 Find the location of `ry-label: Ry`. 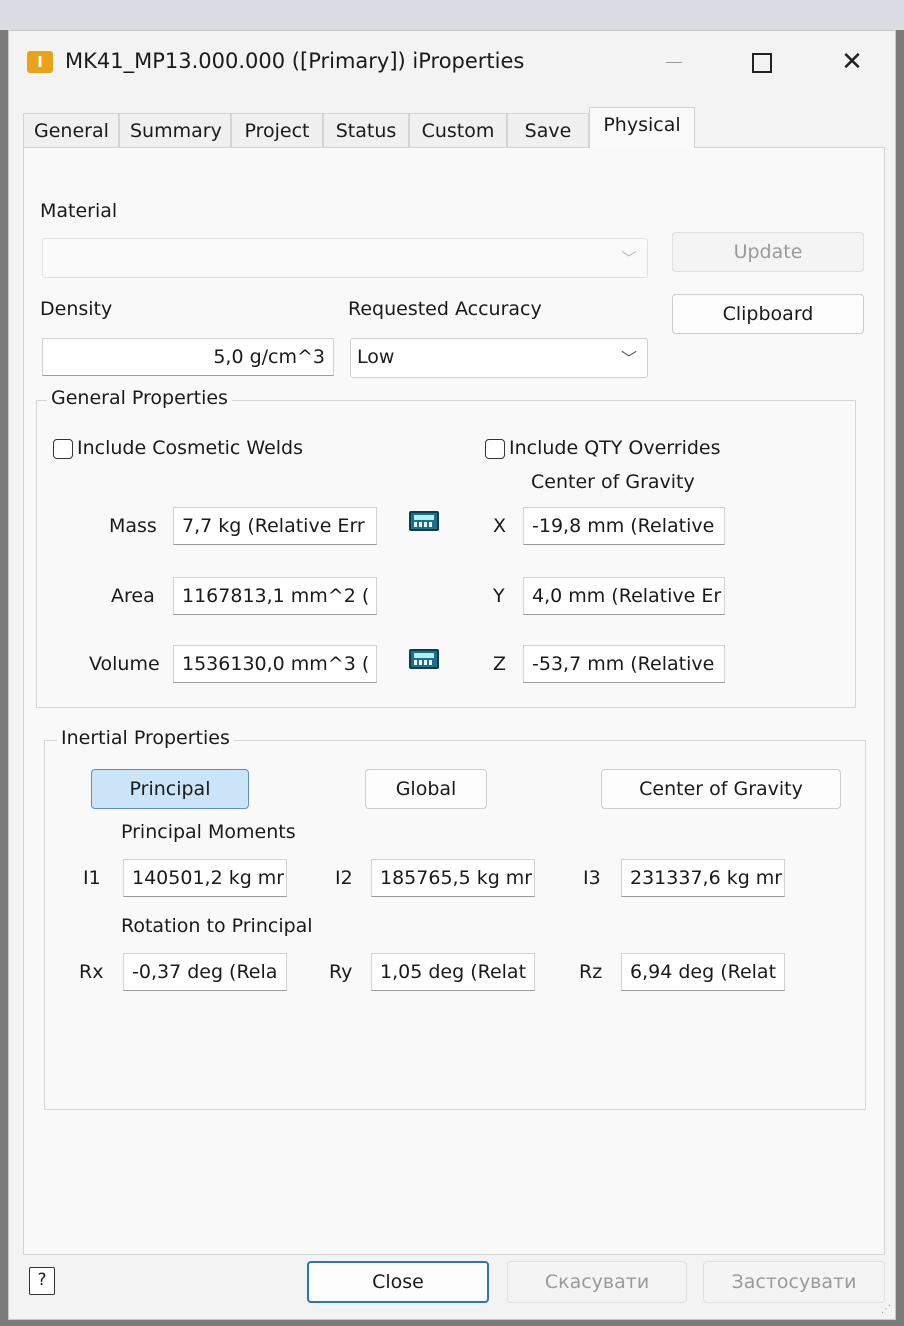

ry-label: Ry is located at coordinates (341, 972).